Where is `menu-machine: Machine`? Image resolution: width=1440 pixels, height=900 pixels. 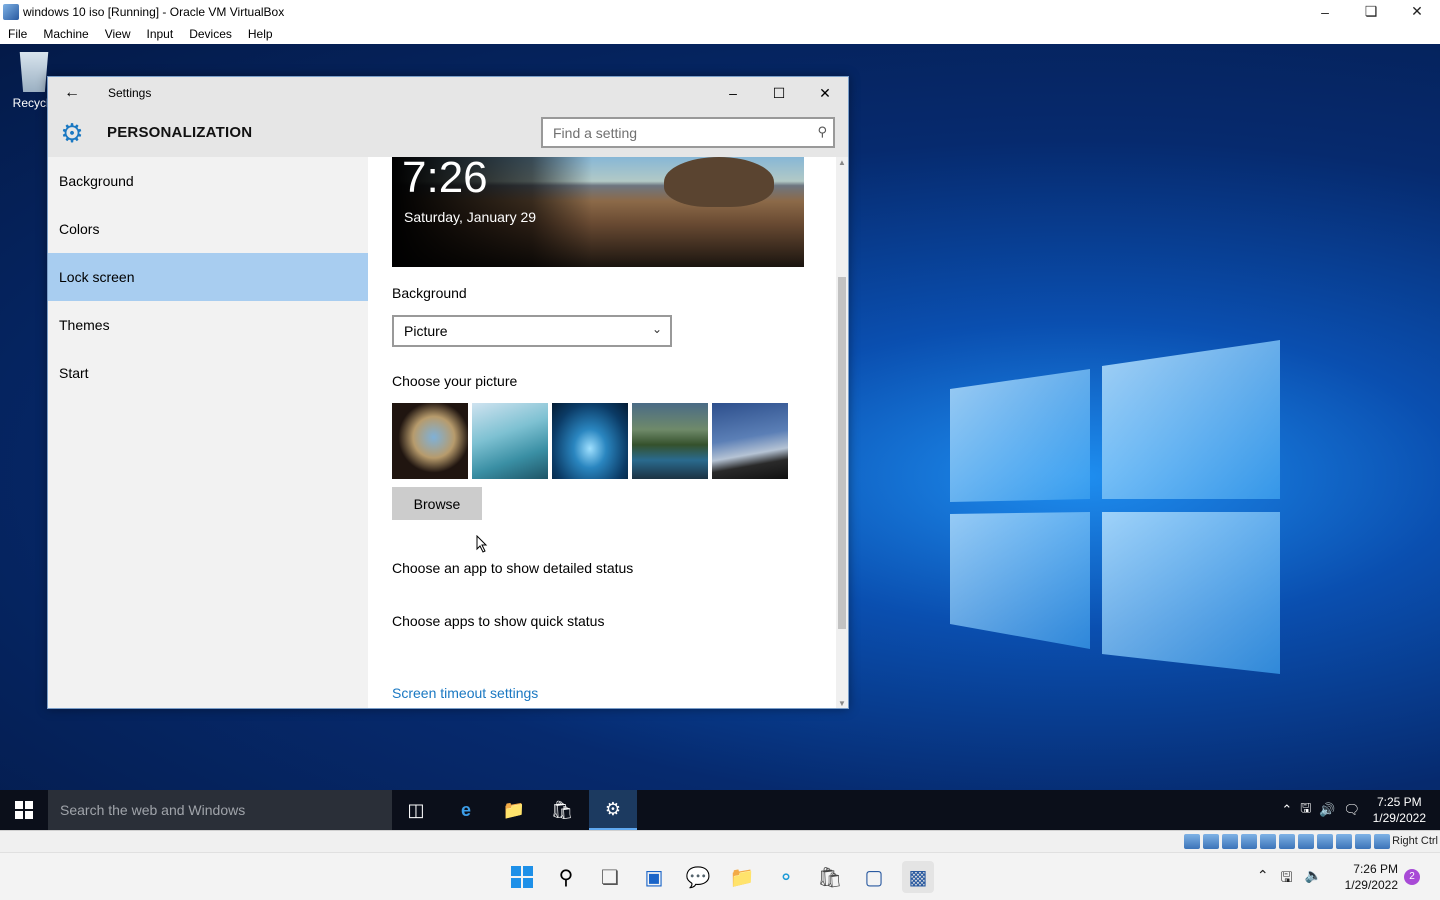
menu-machine: Machine is located at coordinates (65, 34).